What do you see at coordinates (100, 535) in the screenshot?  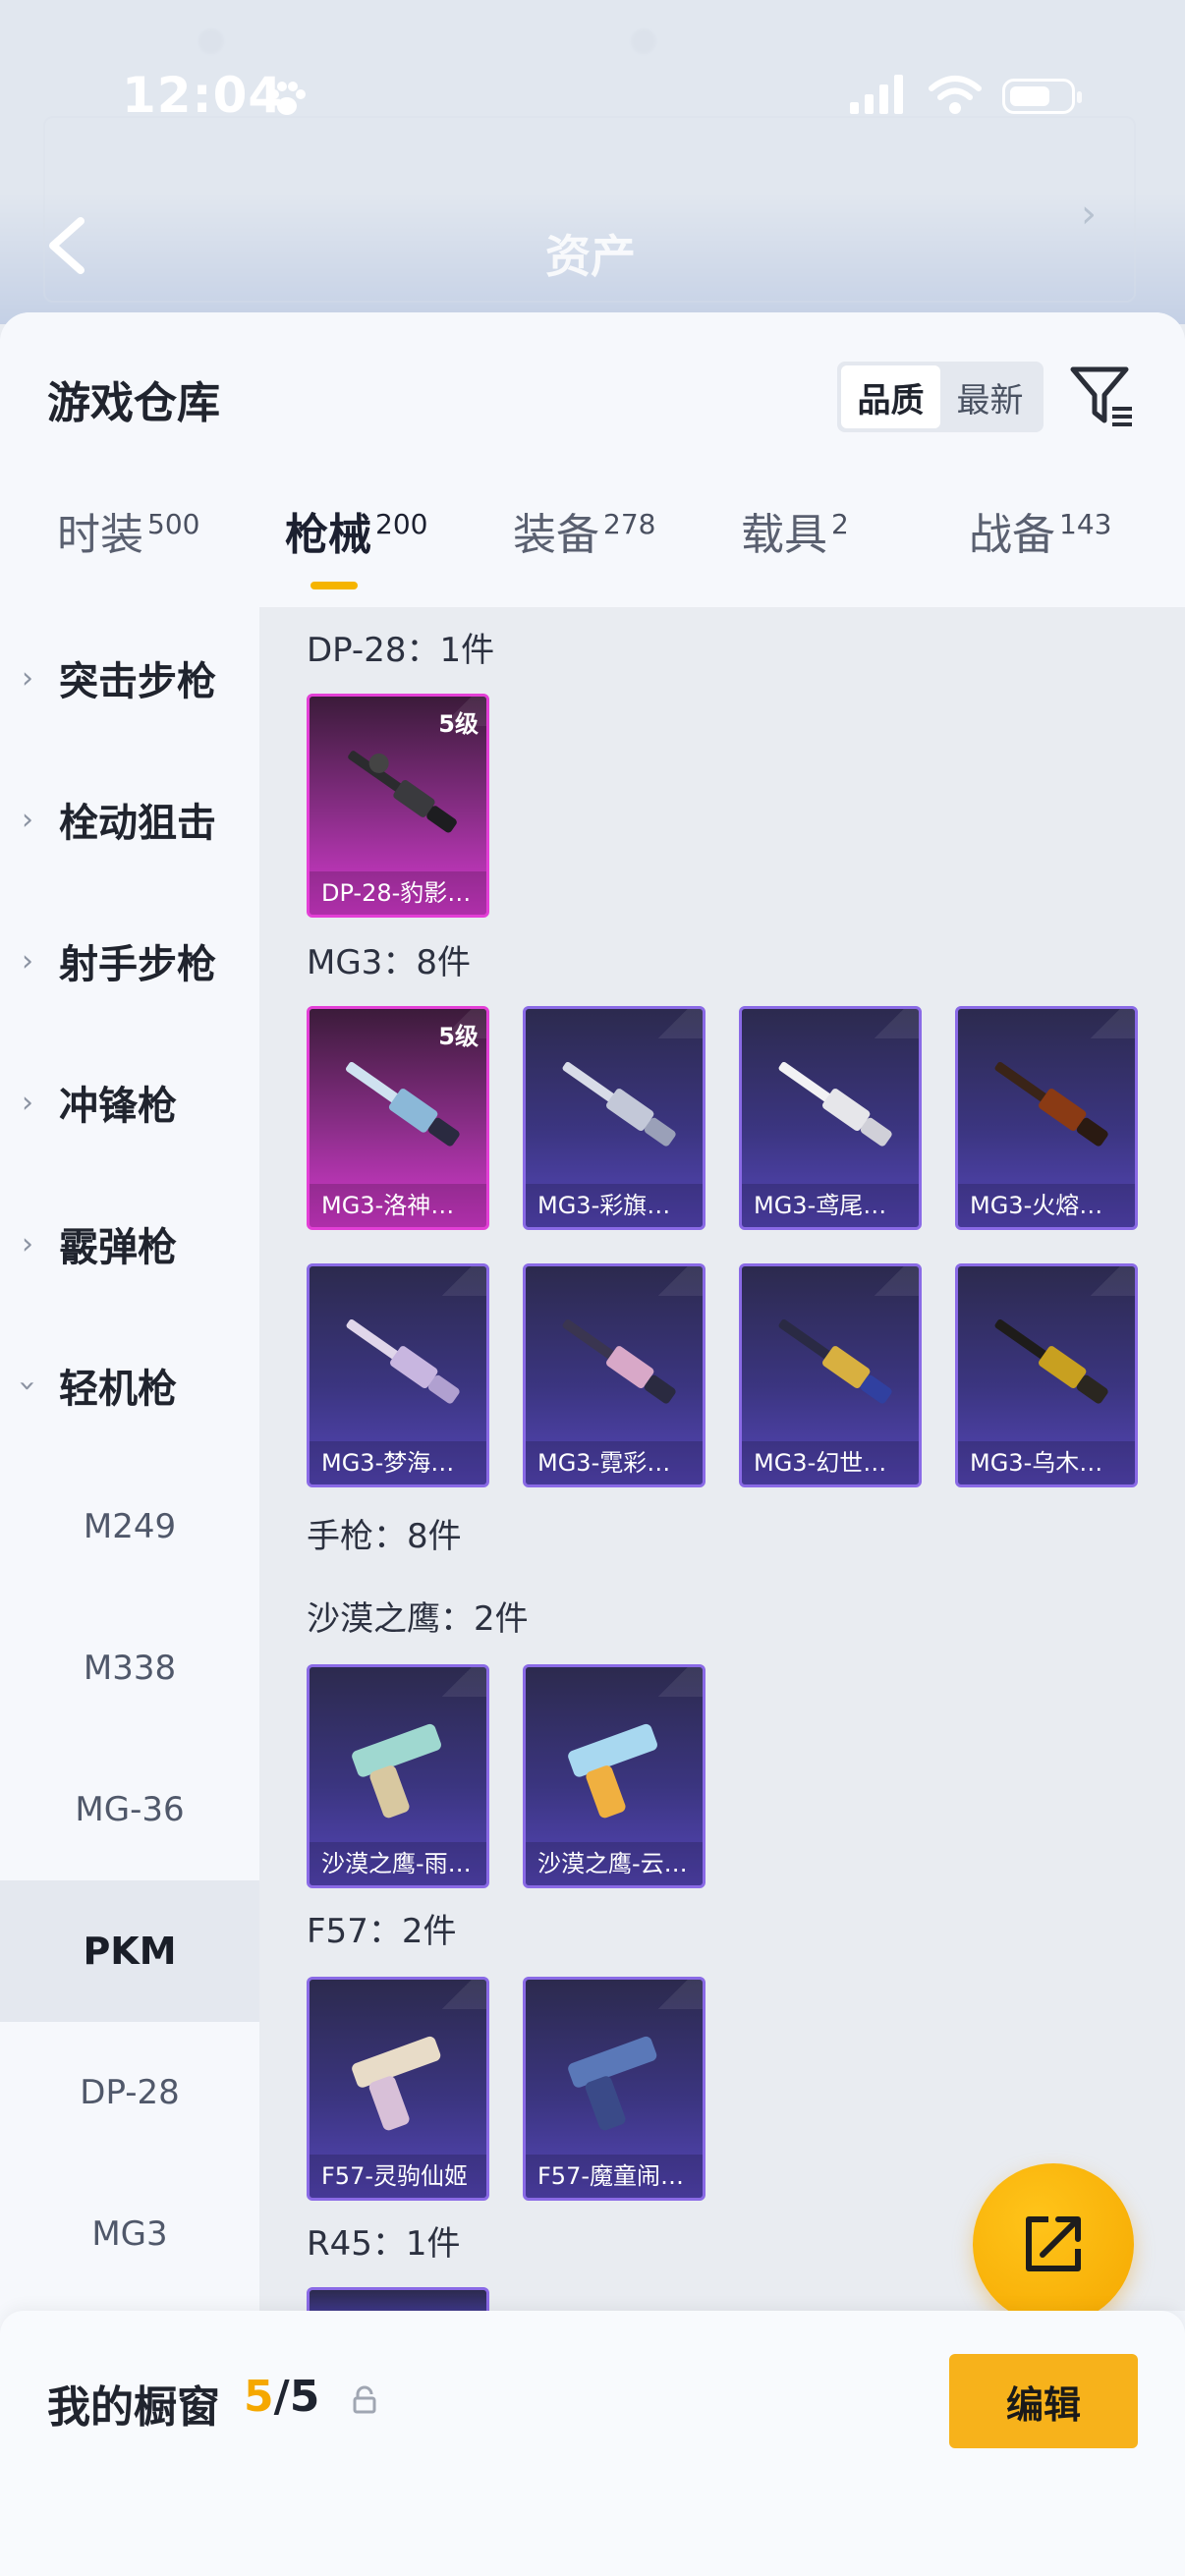 I see `tab-label: 时装` at bounding box center [100, 535].